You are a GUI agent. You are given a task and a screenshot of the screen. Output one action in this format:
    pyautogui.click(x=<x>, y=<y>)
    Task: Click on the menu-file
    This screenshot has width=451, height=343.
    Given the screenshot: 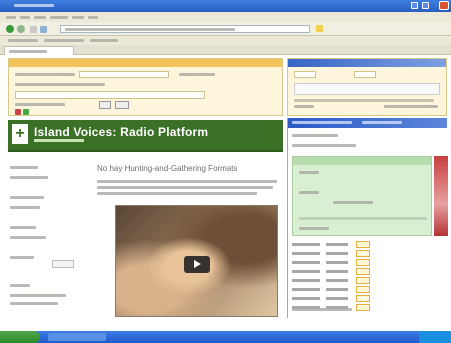 What is the action you would take?
    pyautogui.click(x=11, y=17)
    